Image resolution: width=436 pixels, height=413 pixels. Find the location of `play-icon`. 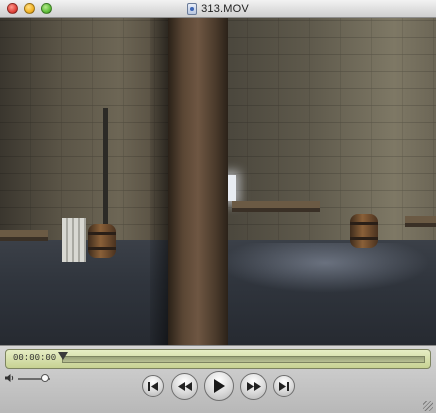

play-icon is located at coordinates (219, 386).